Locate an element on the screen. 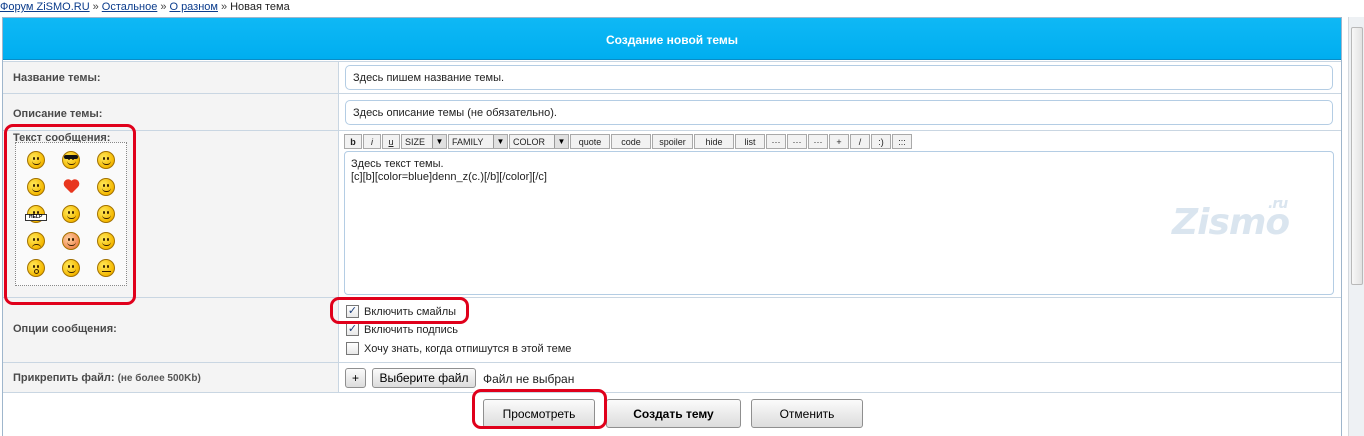  breadcrumb-link-forum: Форум ZiSMO.RU is located at coordinates (45, 7).